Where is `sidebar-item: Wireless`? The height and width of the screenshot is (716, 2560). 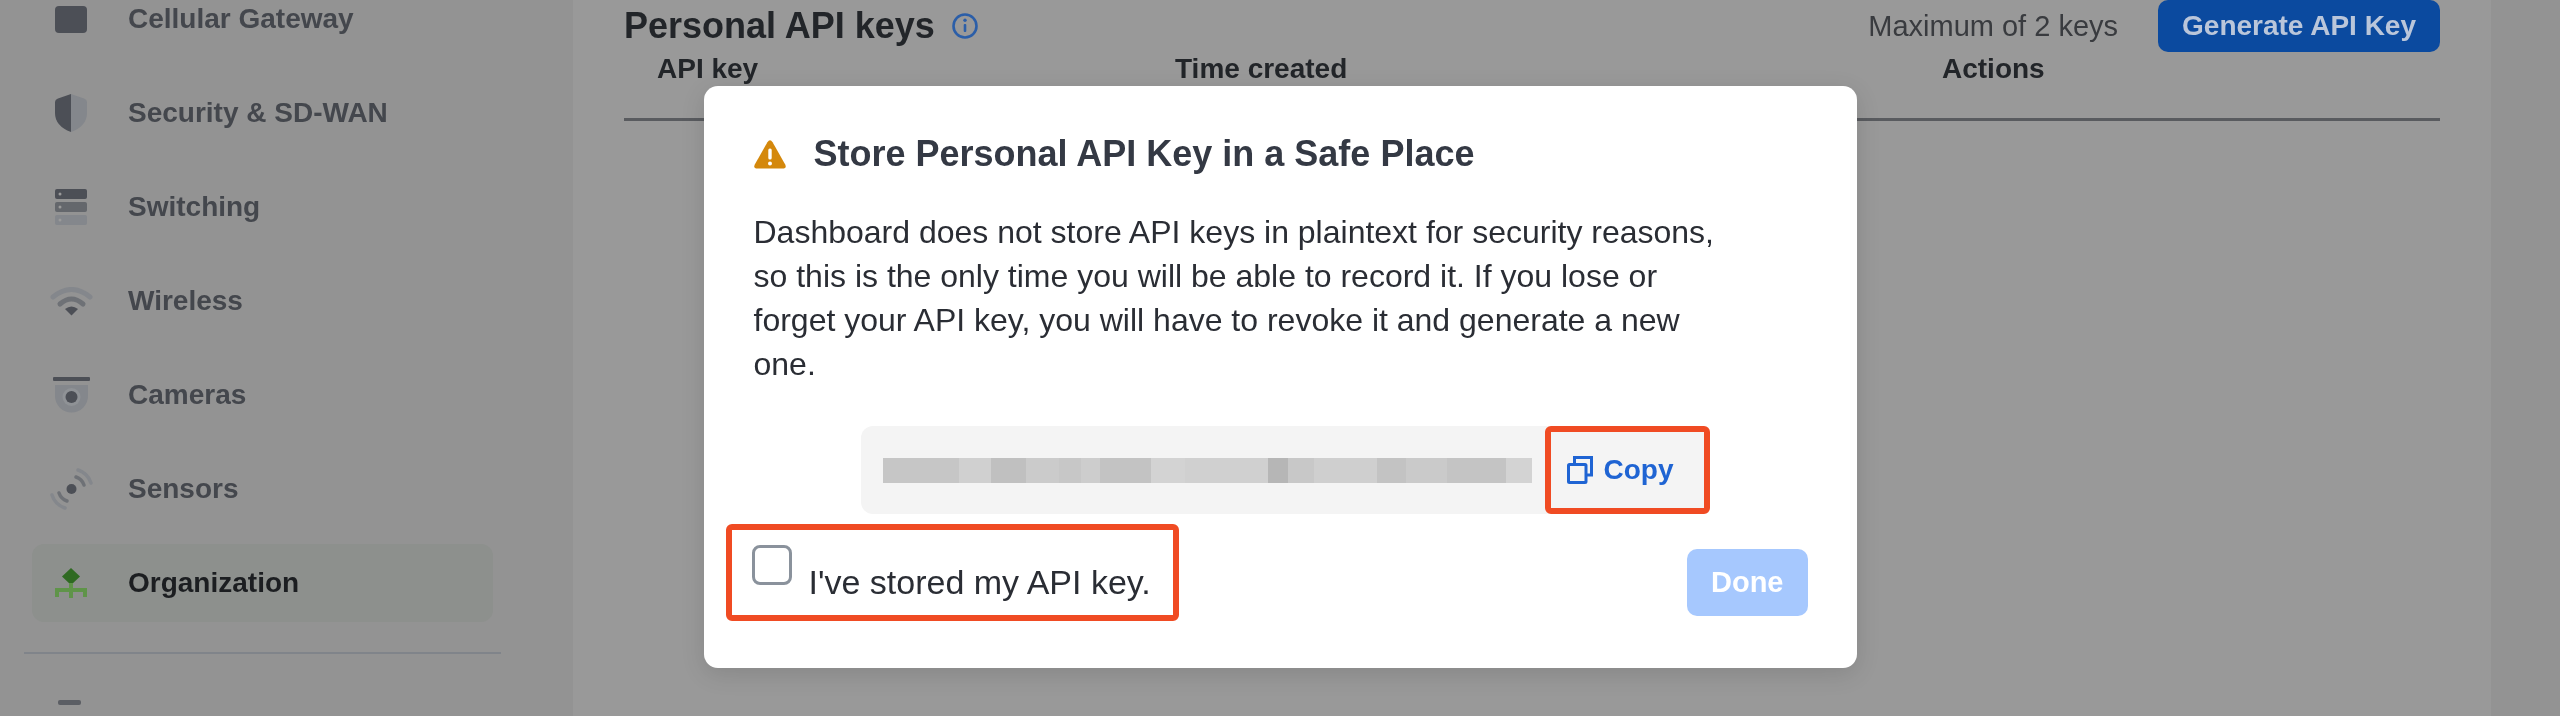 sidebar-item: Wireless is located at coordinates (262, 301).